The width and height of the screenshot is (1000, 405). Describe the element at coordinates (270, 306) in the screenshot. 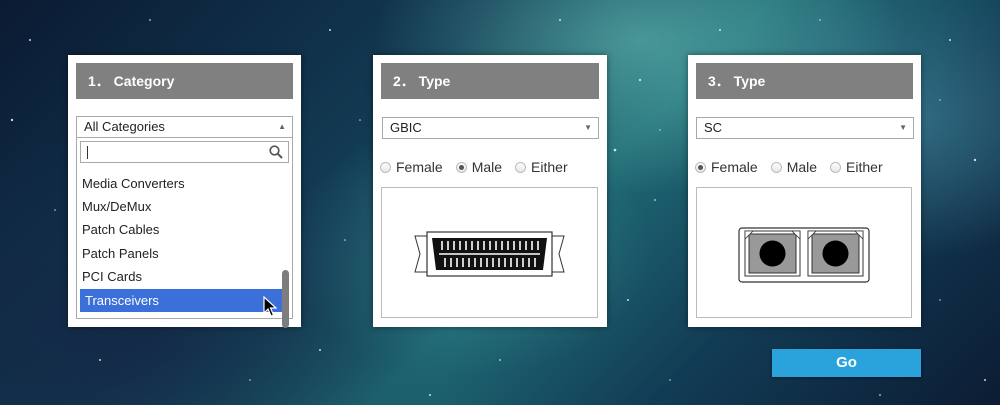

I see `mouse-pointer-icon` at that location.